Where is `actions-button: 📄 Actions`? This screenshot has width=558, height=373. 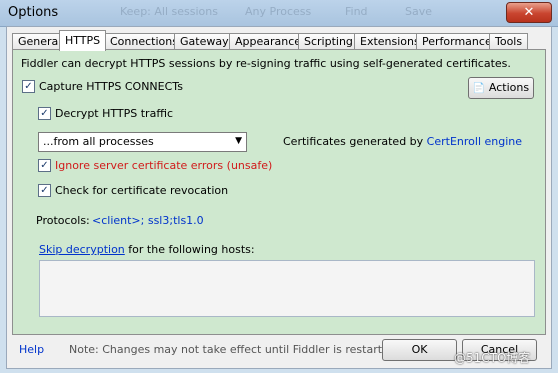
actions-button: 📄 Actions is located at coordinates (501, 88).